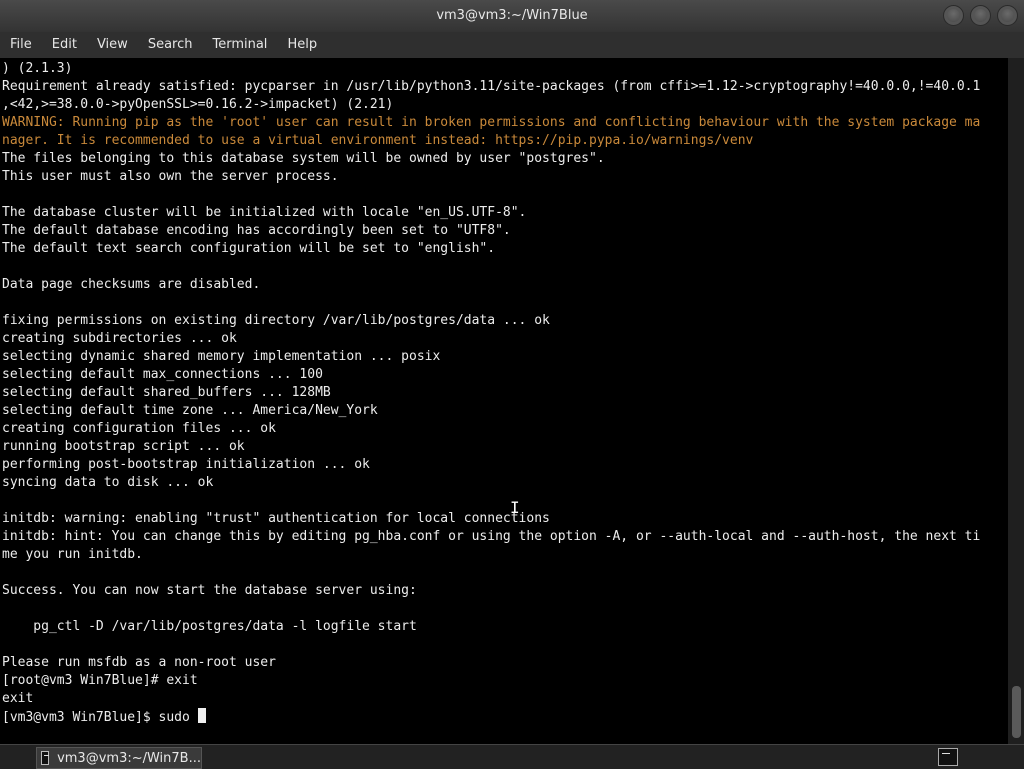  What do you see at coordinates (302, 45) in the screenshot?
I see `menu-help: Help` at bounding box center [302, 45].